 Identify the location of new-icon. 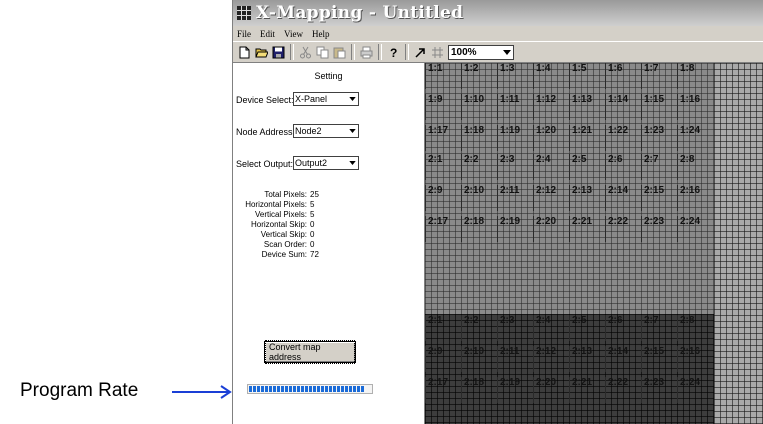
(244, 52).